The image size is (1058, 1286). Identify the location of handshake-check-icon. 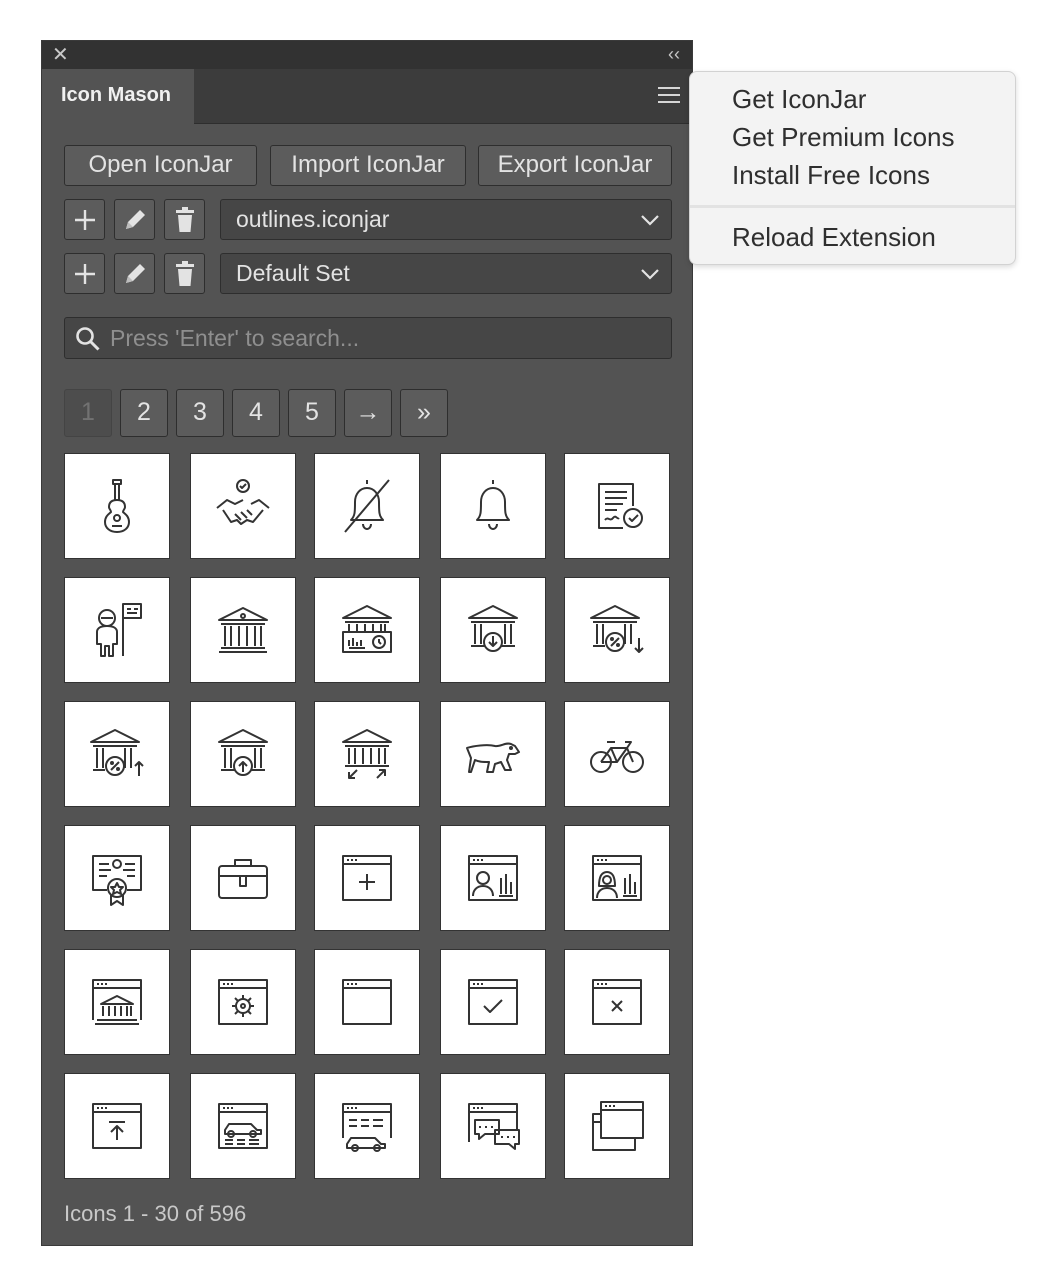
(243, 502).